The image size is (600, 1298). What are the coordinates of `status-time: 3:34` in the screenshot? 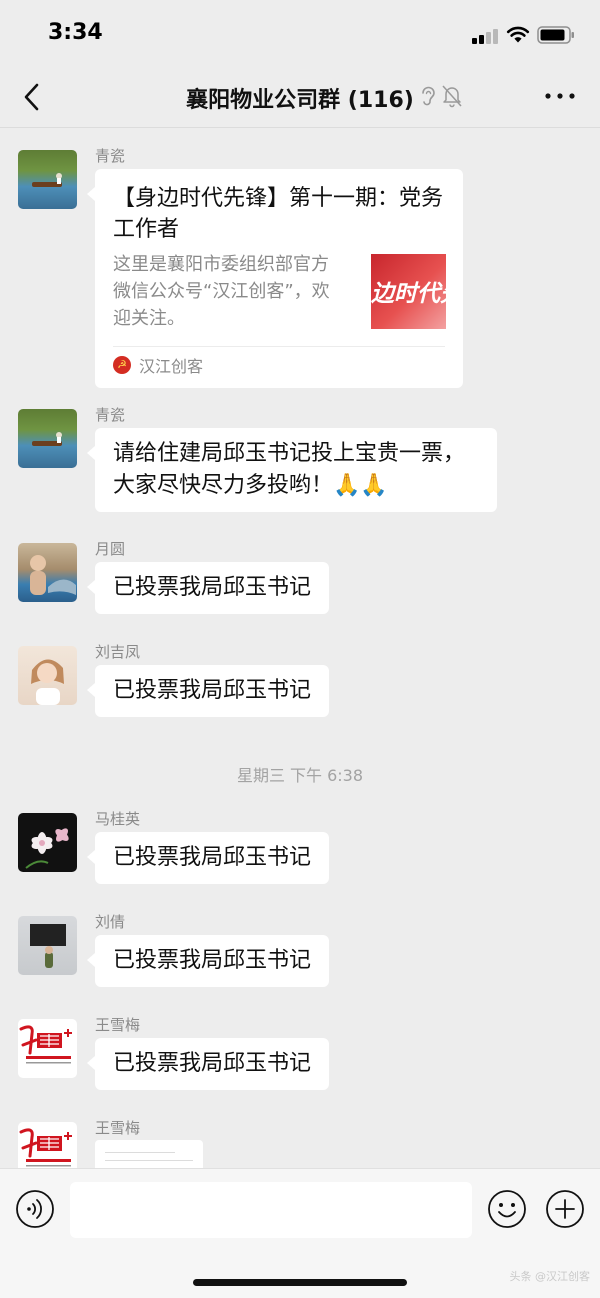 It's located at (75, 32).